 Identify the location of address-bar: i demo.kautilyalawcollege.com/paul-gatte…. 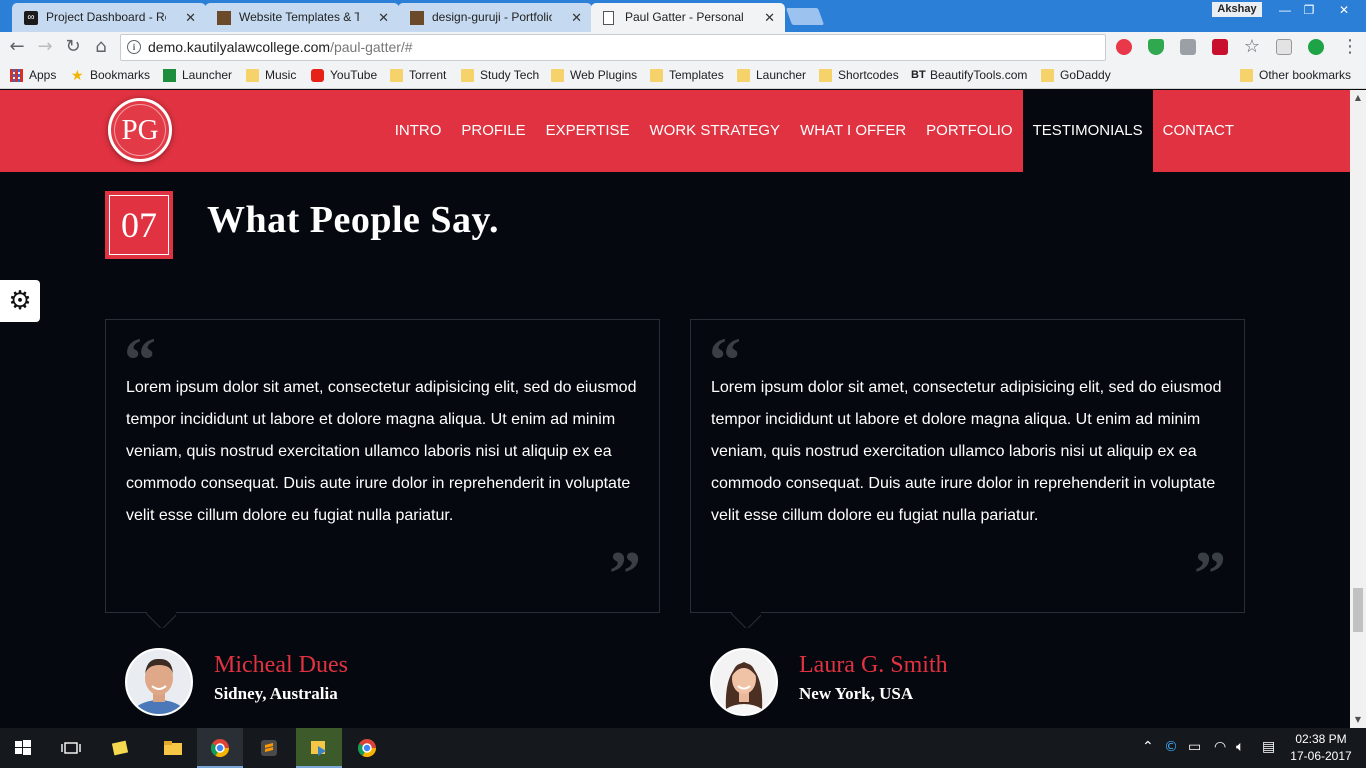
(613, 47).